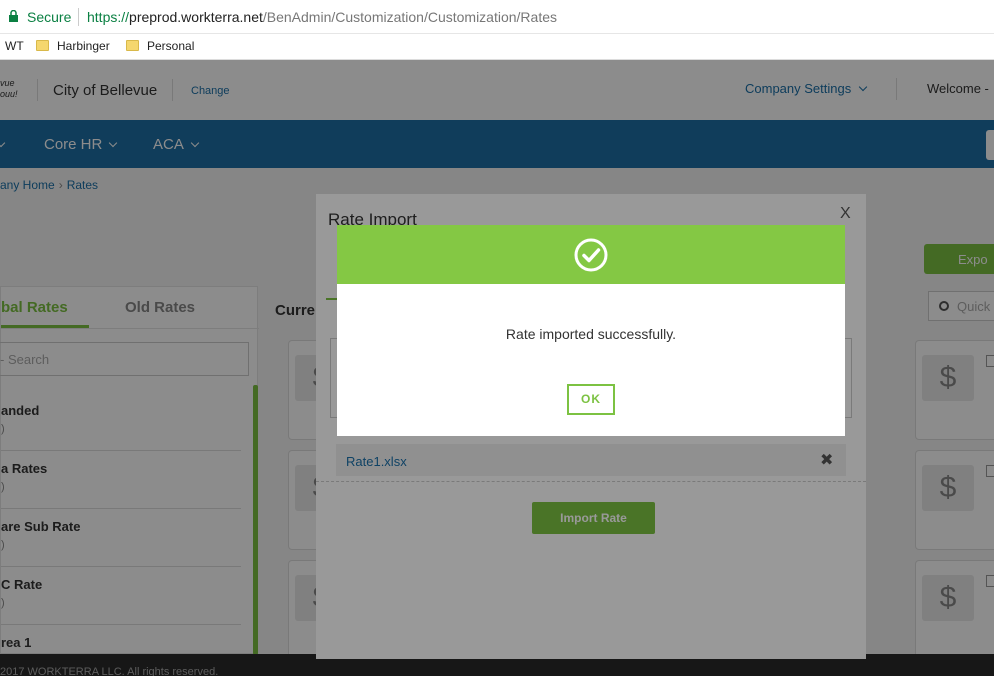 This screenshot has width=994, height=676. I want to click on bookmark-personal: Personal, so click(160, 46).